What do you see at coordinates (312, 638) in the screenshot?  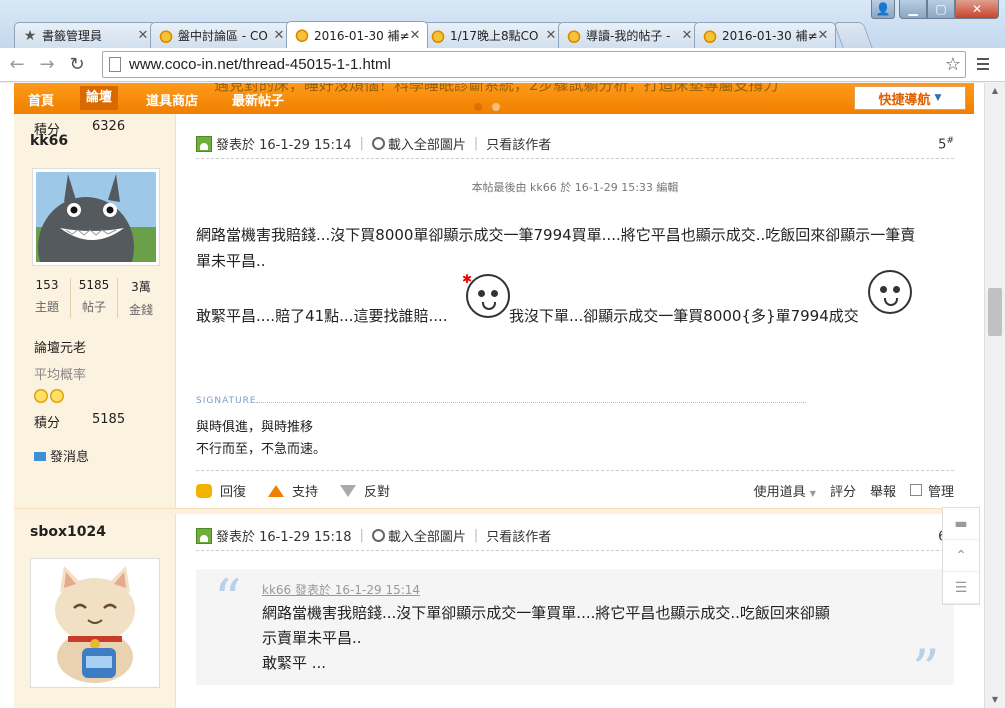 I see `quote-line: 示賣單未平昌..` at bounding box center [312, 638].